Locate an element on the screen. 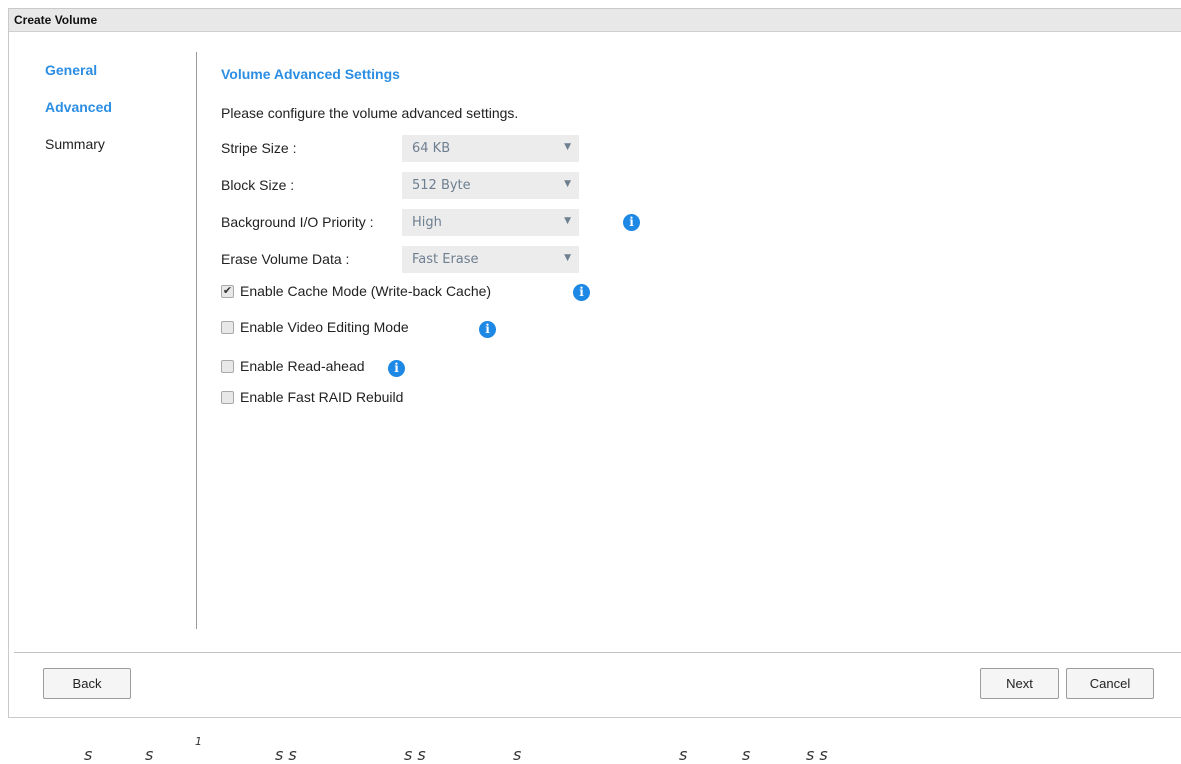 The width and height of the screenshot is (1181, 764). bg-io-priority-label: Background I/O Priority : is located at coordinates (297, 222).